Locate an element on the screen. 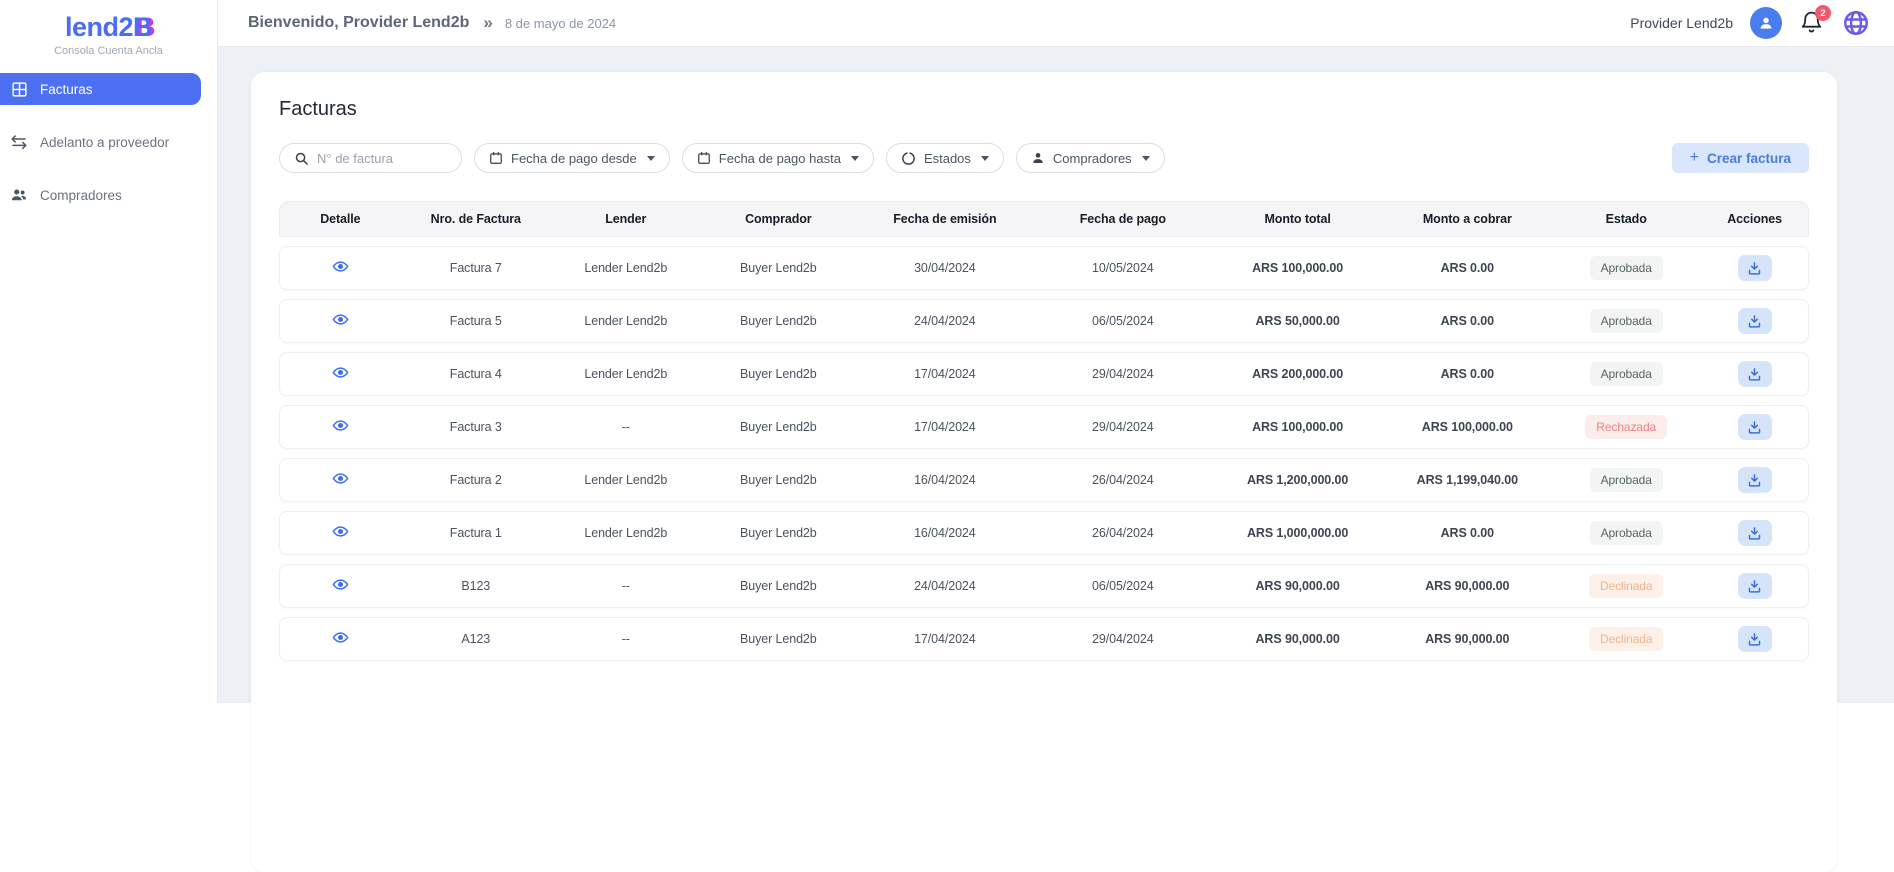  sidebar-item-facturas: Facturas is located at coordinates (100, 89).